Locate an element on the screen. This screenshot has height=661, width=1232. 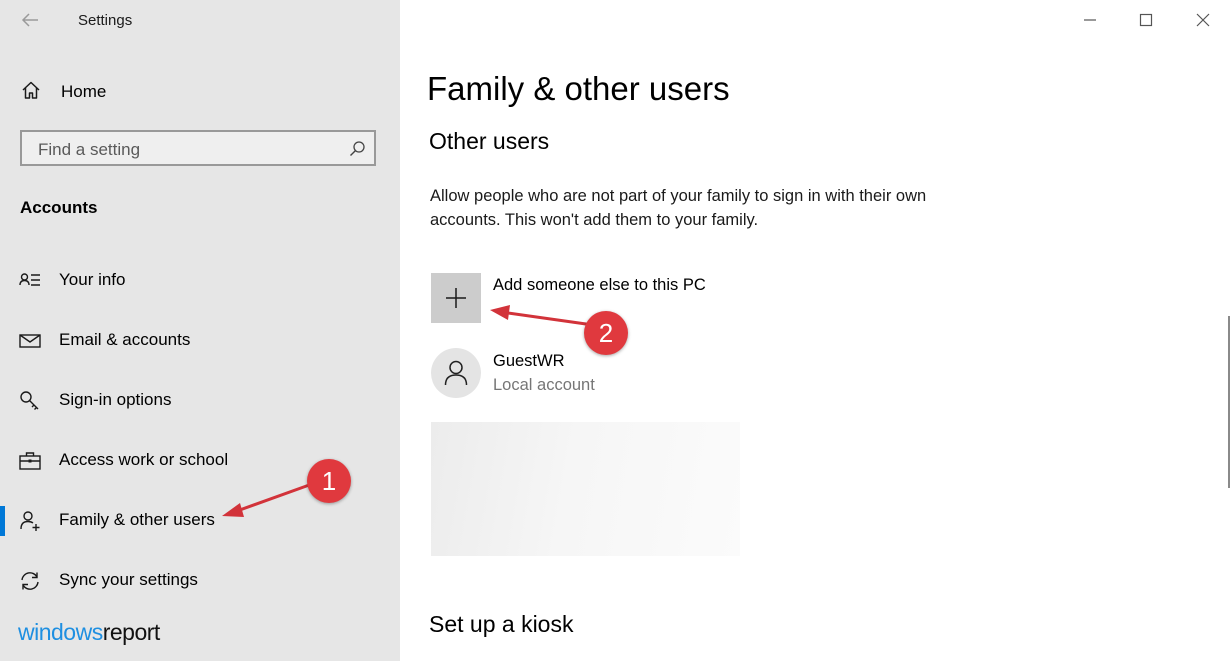
search-input is located at coordinates (188, 150).